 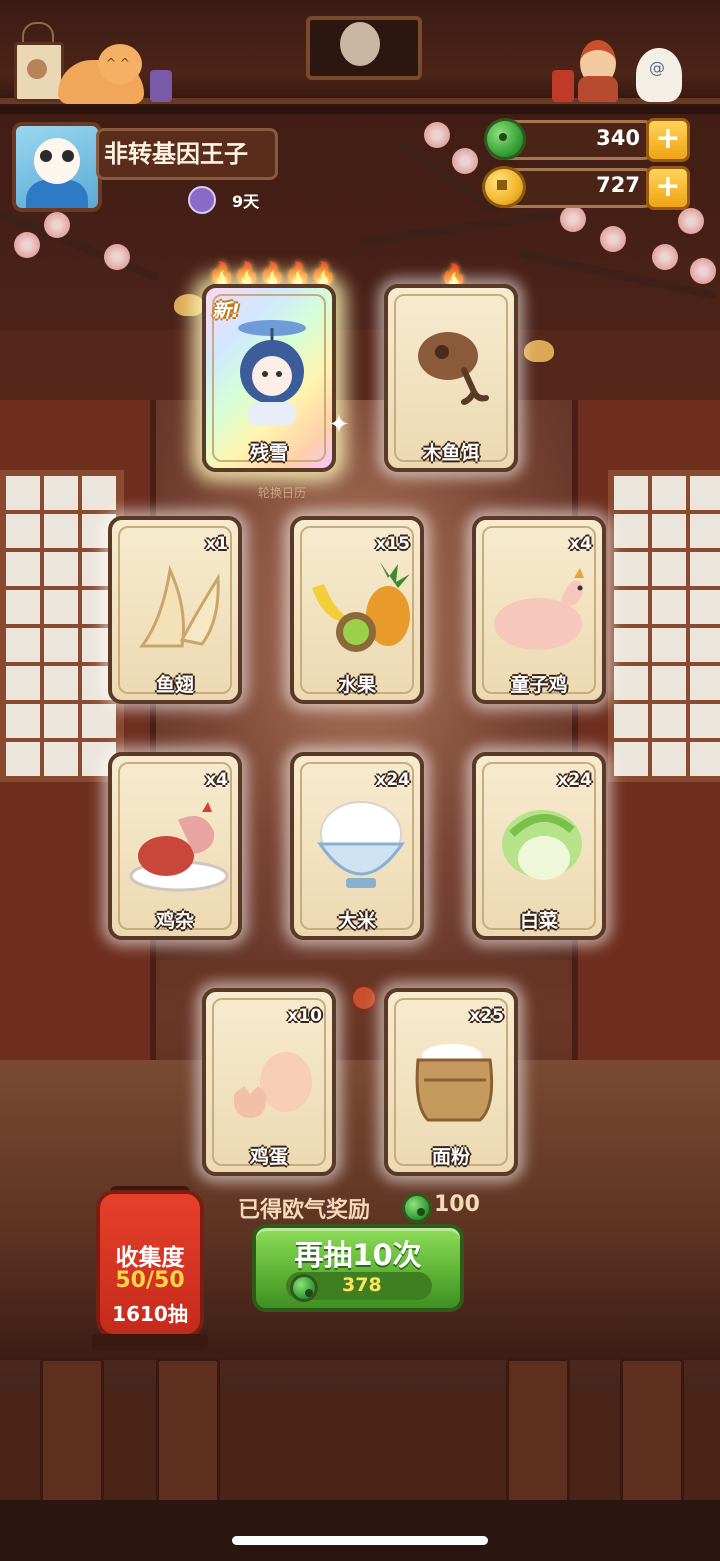 I want to click on card-count: x10, so click(x=304, y=1016).